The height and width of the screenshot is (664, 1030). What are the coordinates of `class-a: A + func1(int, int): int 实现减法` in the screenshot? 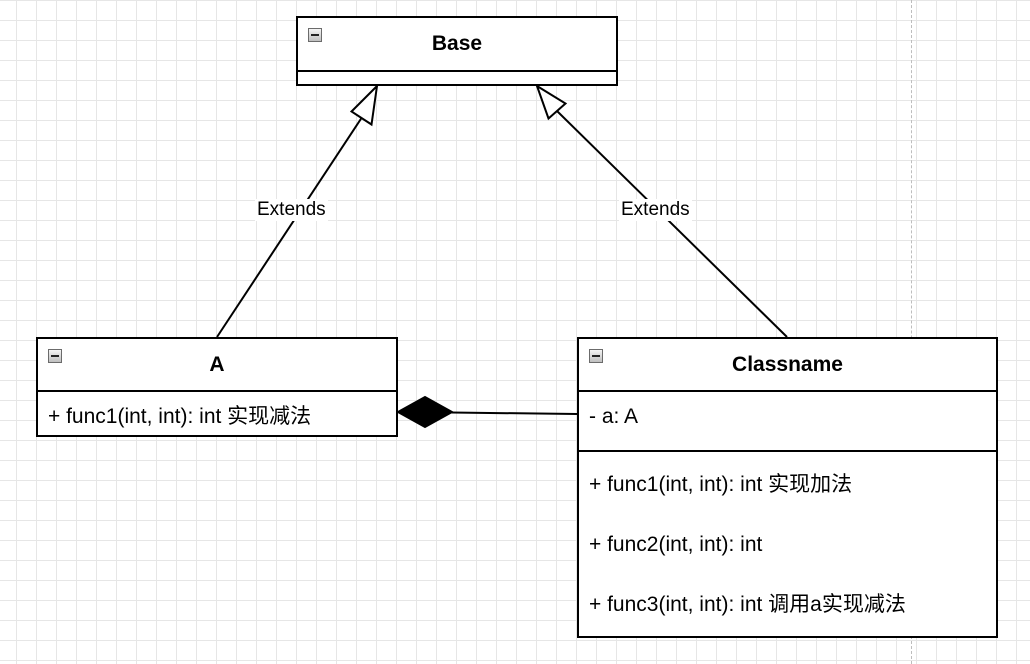 It's located at (217, 387).